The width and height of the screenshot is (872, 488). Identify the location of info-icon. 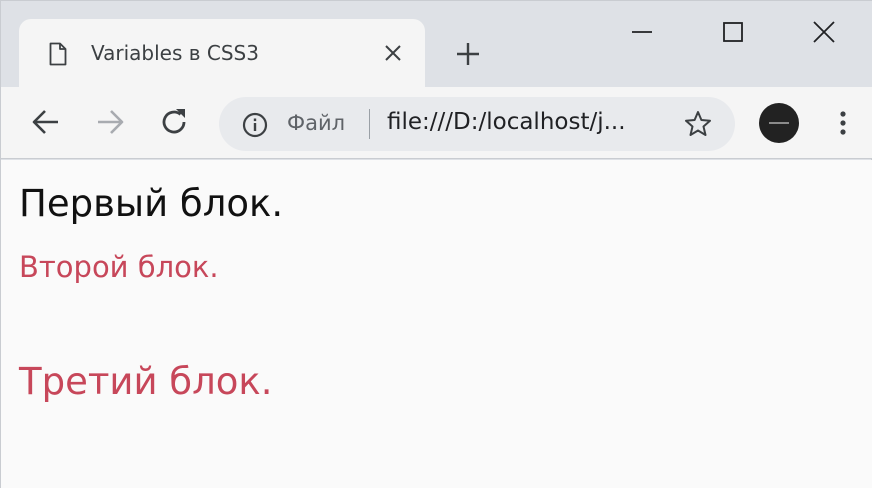
(255, 125).